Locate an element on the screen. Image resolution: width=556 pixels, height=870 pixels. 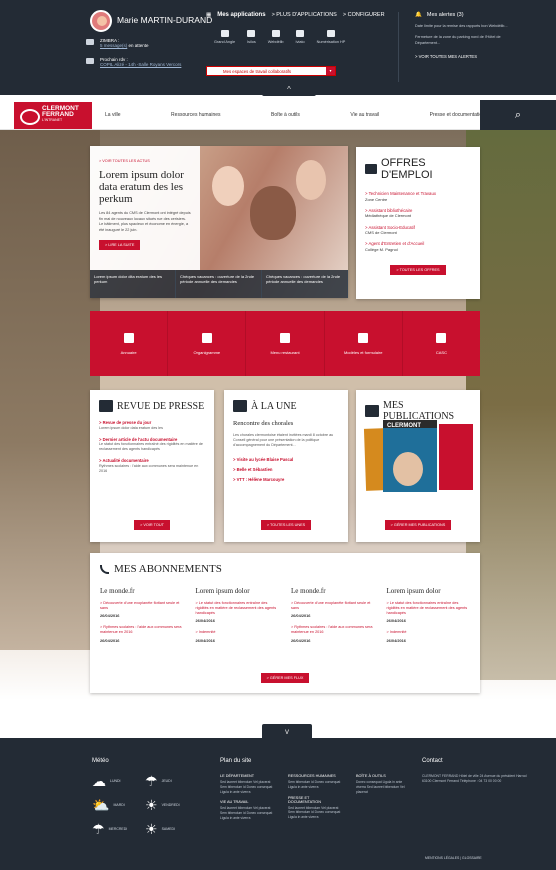
calendar-icon is located at coordinates (90, 61).